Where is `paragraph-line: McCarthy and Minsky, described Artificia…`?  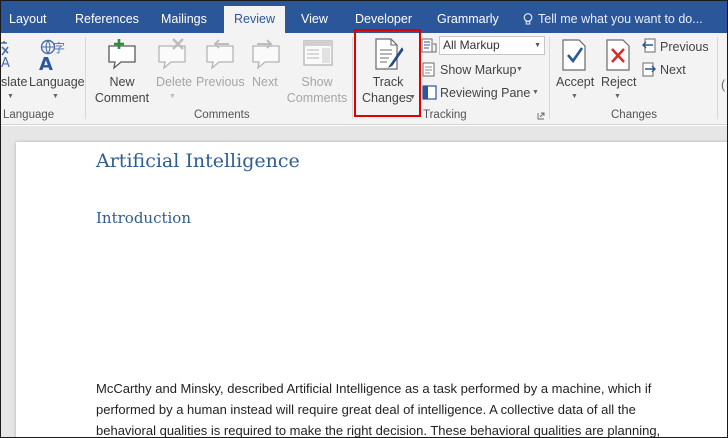
paragraph-line: McCarthy and Minsky, described Artificia… is located at coordinates (374, 388).